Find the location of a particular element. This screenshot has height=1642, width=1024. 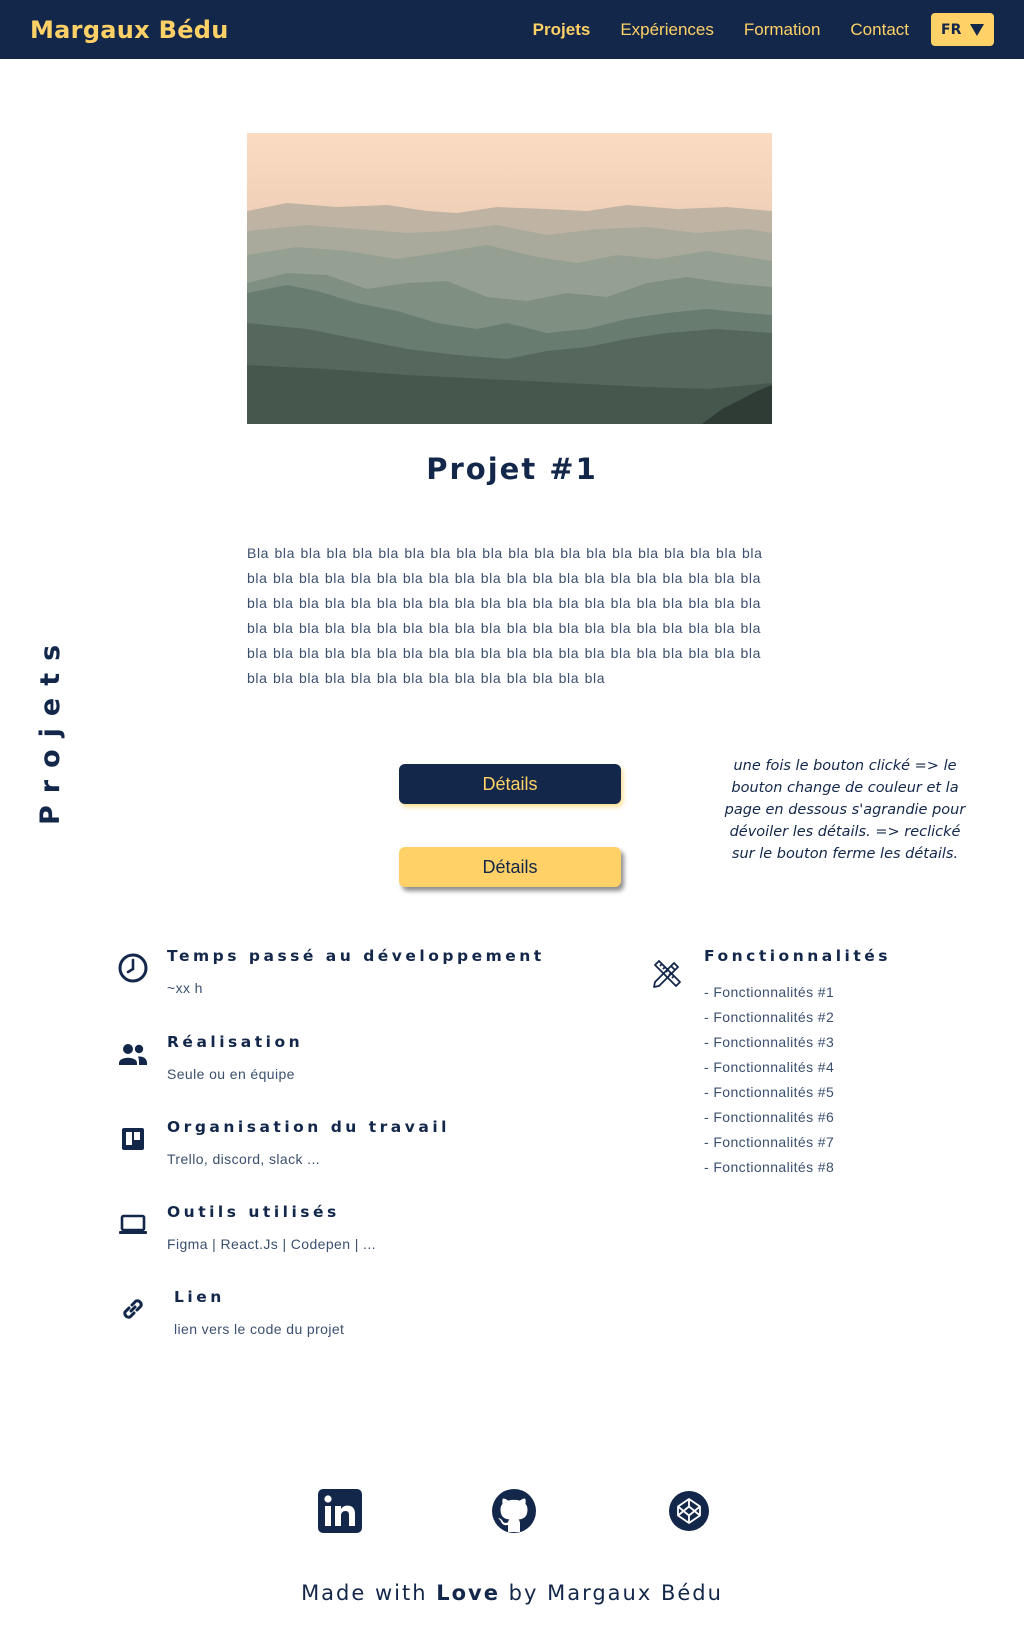

language-label: FR is located at coordinates (951, 29).